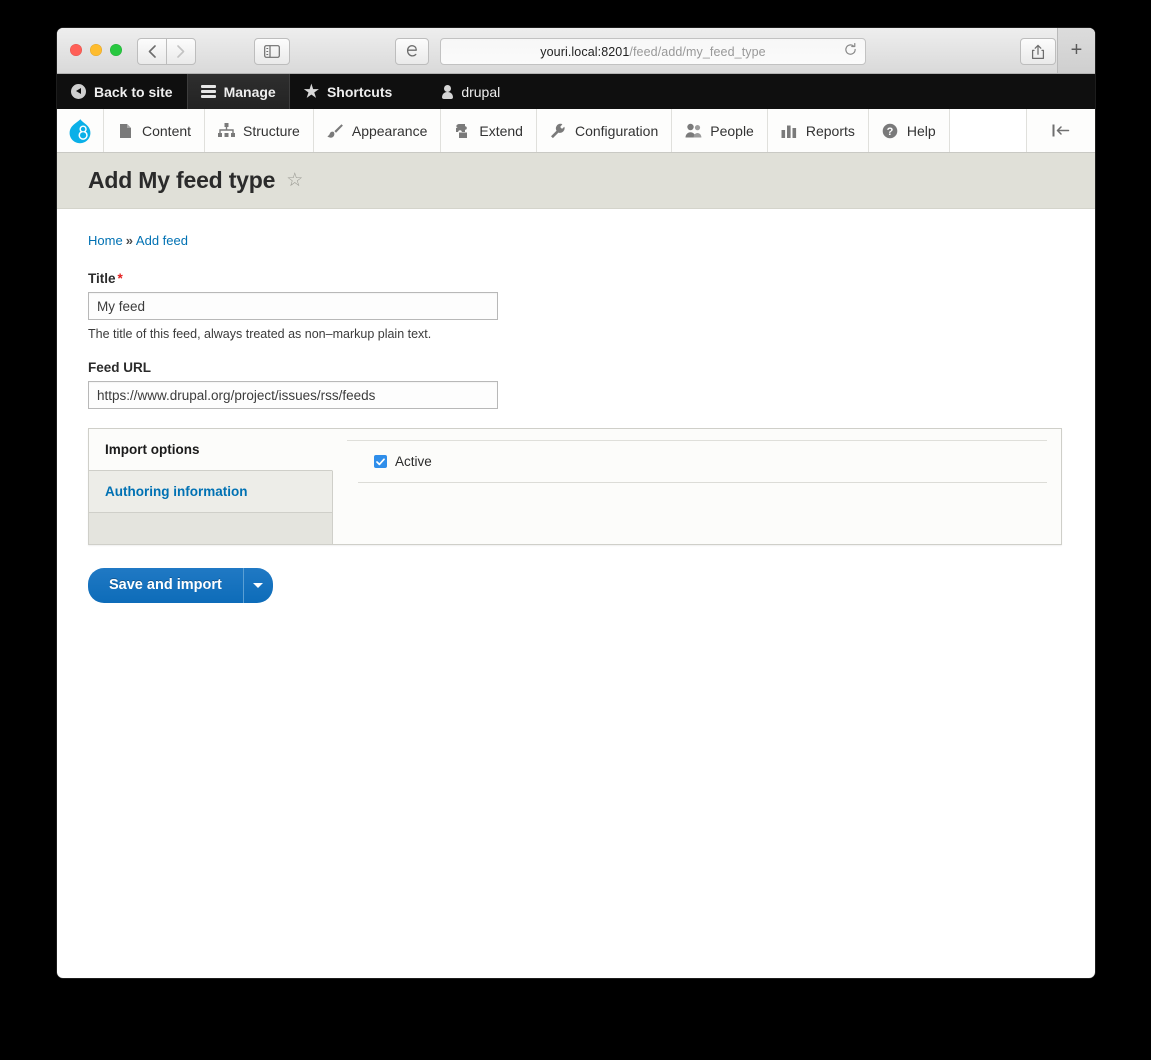 The image size is (1151, 1060). Describe the element at coordinates (182, 180) in the screenshot. I see `page-title: Add My feed type` at that location.